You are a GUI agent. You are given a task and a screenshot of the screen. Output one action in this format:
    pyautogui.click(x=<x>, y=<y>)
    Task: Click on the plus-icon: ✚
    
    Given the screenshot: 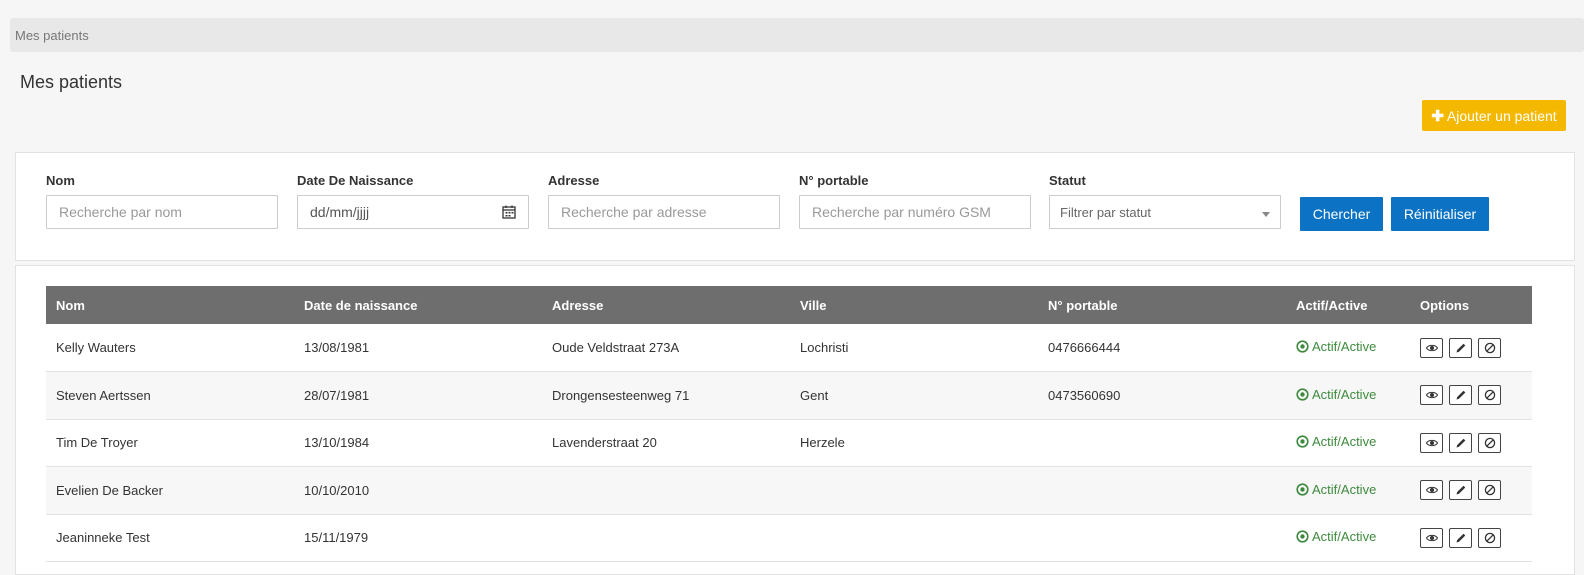 What is the action you would take?
    pyautogui.click(x=1437, y=116)
    